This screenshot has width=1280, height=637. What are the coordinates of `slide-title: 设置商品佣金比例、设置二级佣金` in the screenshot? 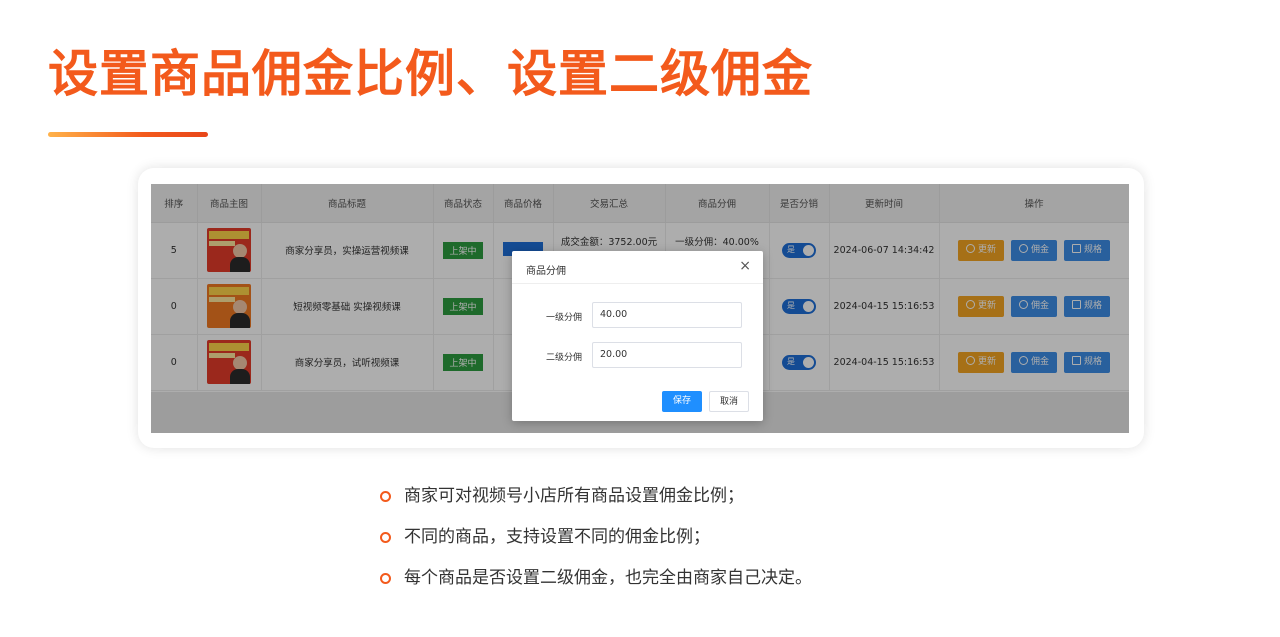 It's located at (430, 74).